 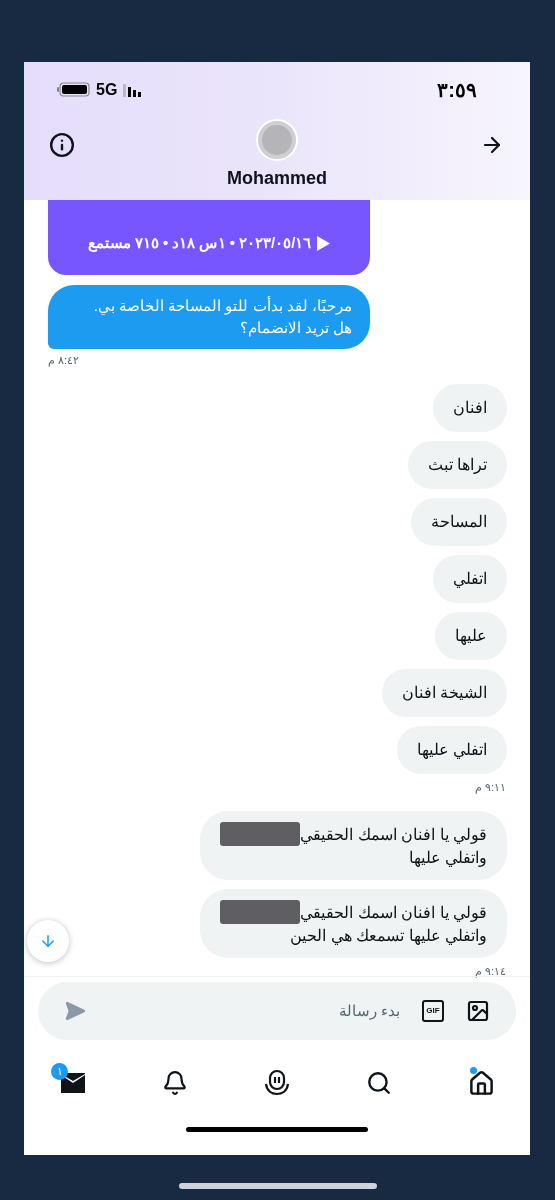 I want to click on space-card: ٢٠٢٣/٠٥/١٦ • ١س ١٨د • ٧١٥ مستمع, so click(x=209, y=237).